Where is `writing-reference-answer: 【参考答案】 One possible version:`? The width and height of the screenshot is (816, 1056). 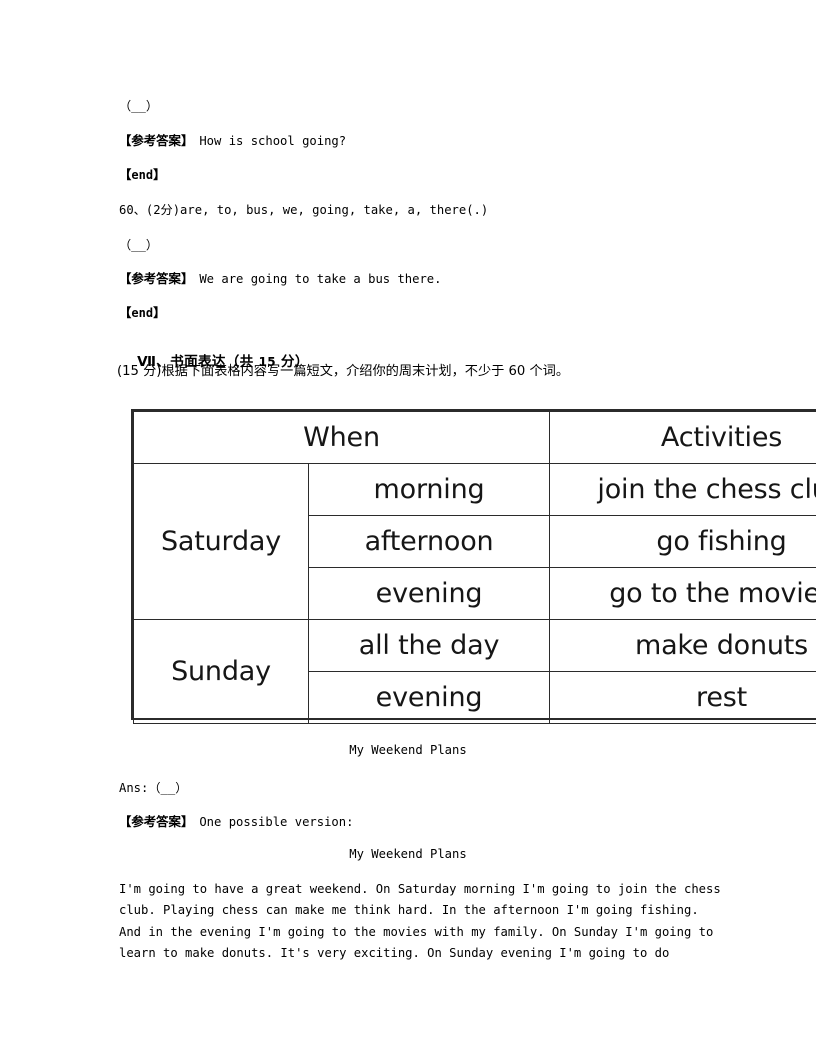 writing-reference-answer: 【参考答案】 One possible version: is located at coordinates (236, 821).